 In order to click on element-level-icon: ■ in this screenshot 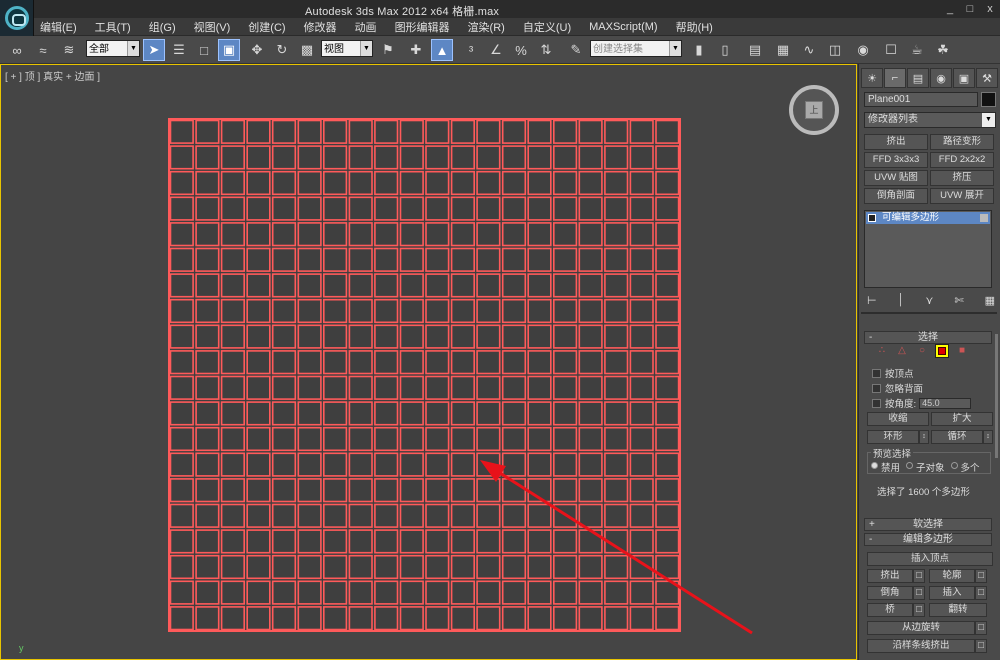, I will do `click(962, 351)`.